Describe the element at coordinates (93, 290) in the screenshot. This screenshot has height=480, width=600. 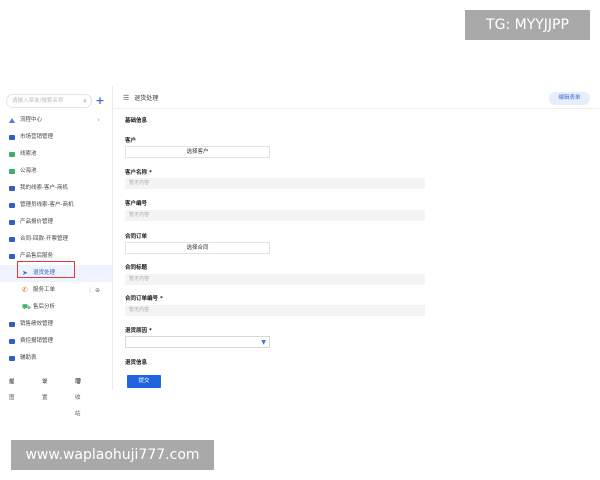
I see `more-options-icon: ⋮ ⊕` at that location.